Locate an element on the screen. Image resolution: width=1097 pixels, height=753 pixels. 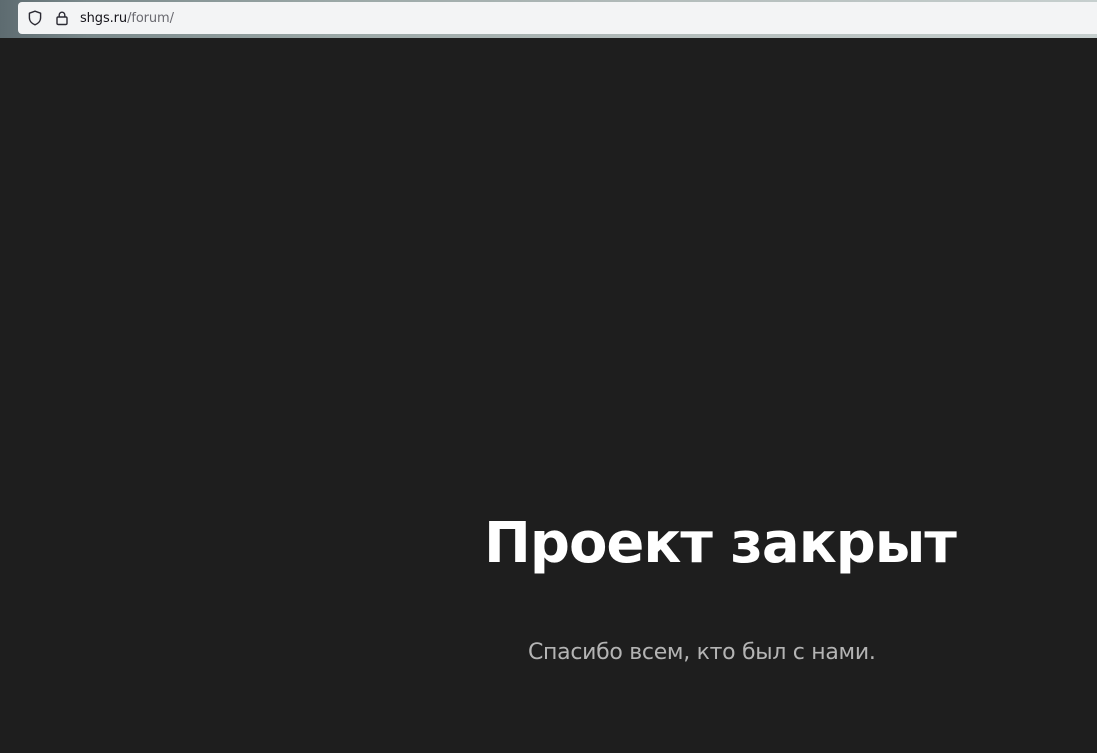
url-domain: shgs.ru is located at coordinates (104, 18).